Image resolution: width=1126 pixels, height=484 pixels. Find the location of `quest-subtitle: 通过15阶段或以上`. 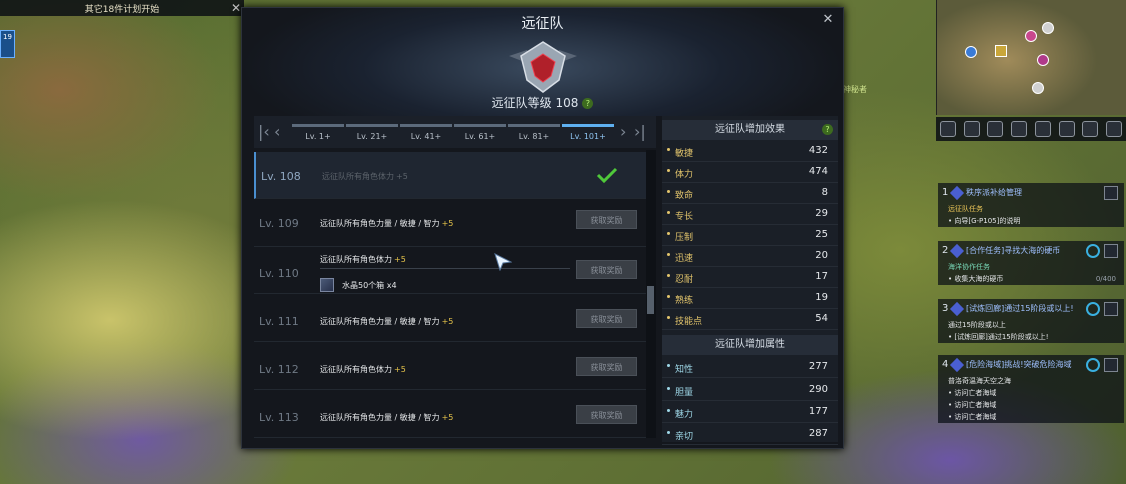

quest-subtitle: 通过15阶段或以上 is located at coordinates (977, 325).